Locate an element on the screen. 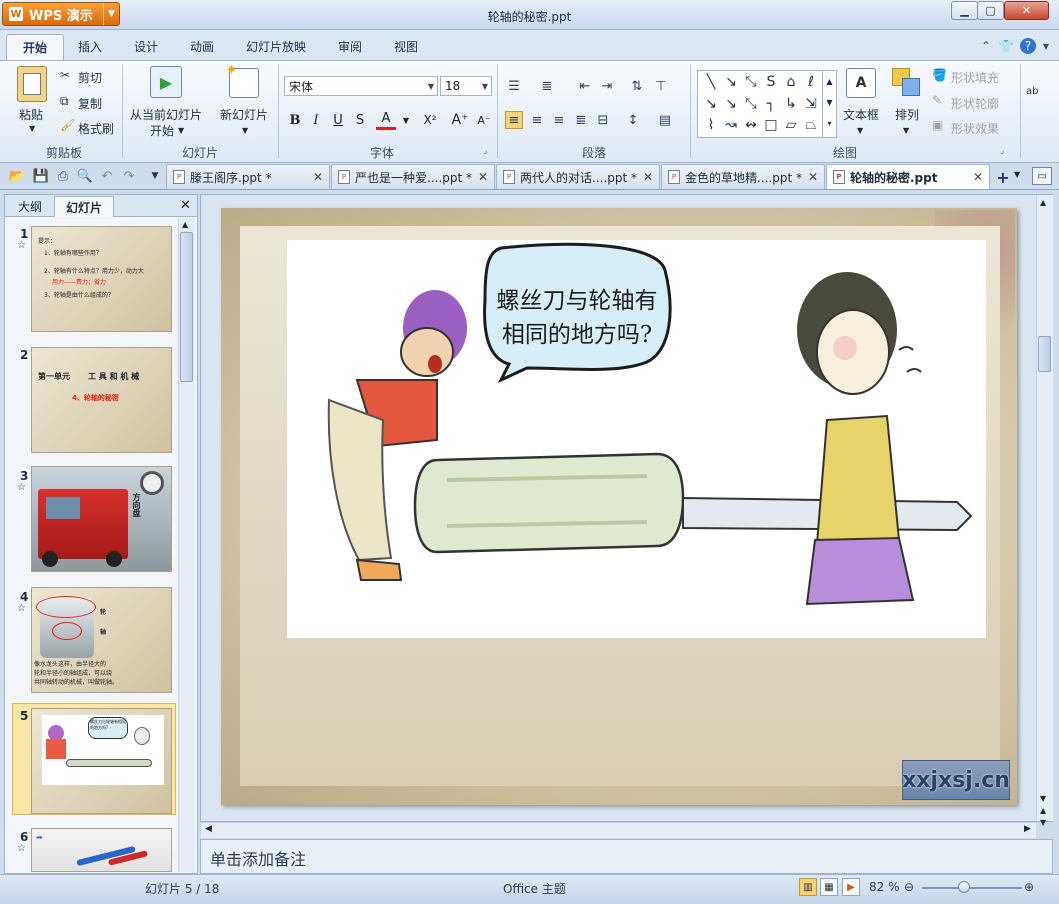  tab-view: 视图 is located at coordinates (406, 46).